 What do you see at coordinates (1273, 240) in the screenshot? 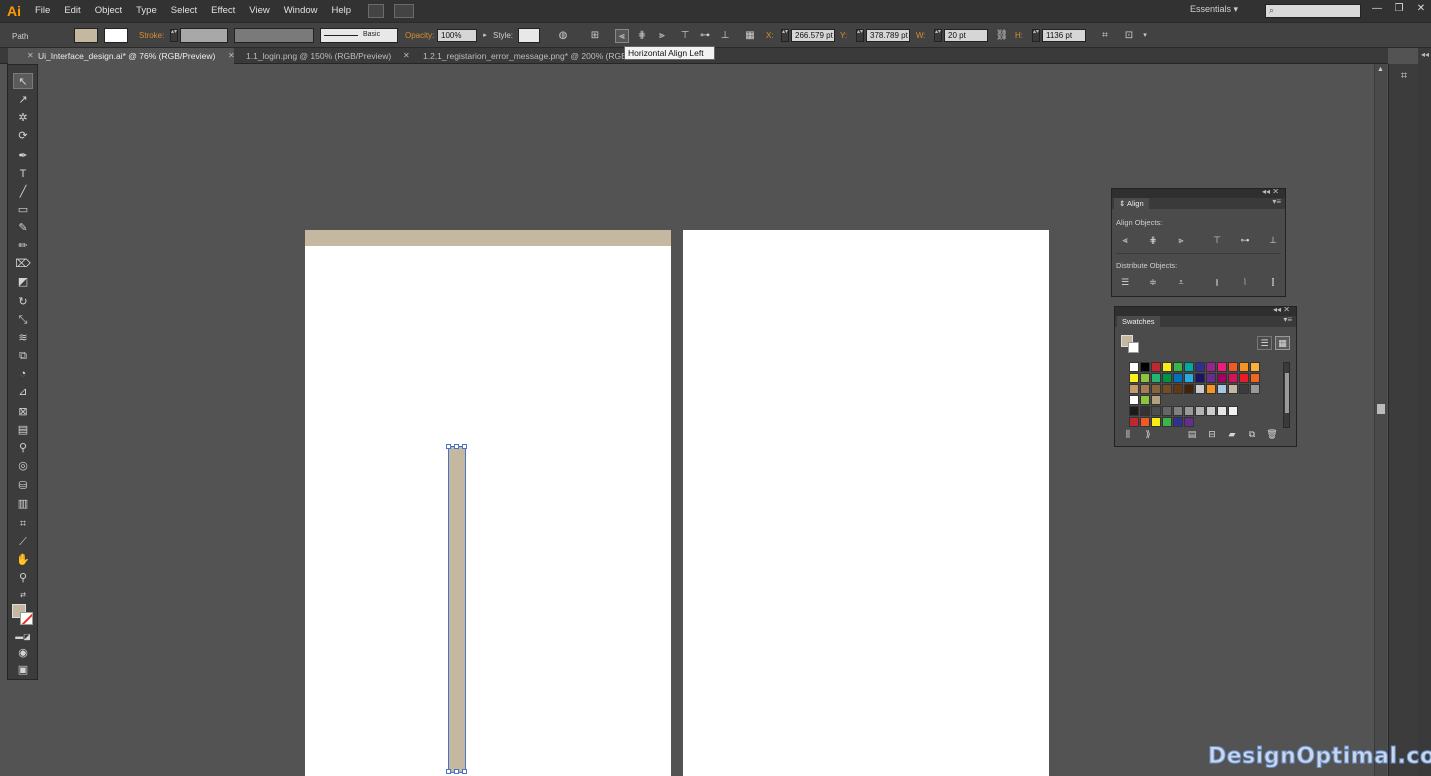
I see `align-bottom-icon: ⊥` at bounding box center [1273, 240].